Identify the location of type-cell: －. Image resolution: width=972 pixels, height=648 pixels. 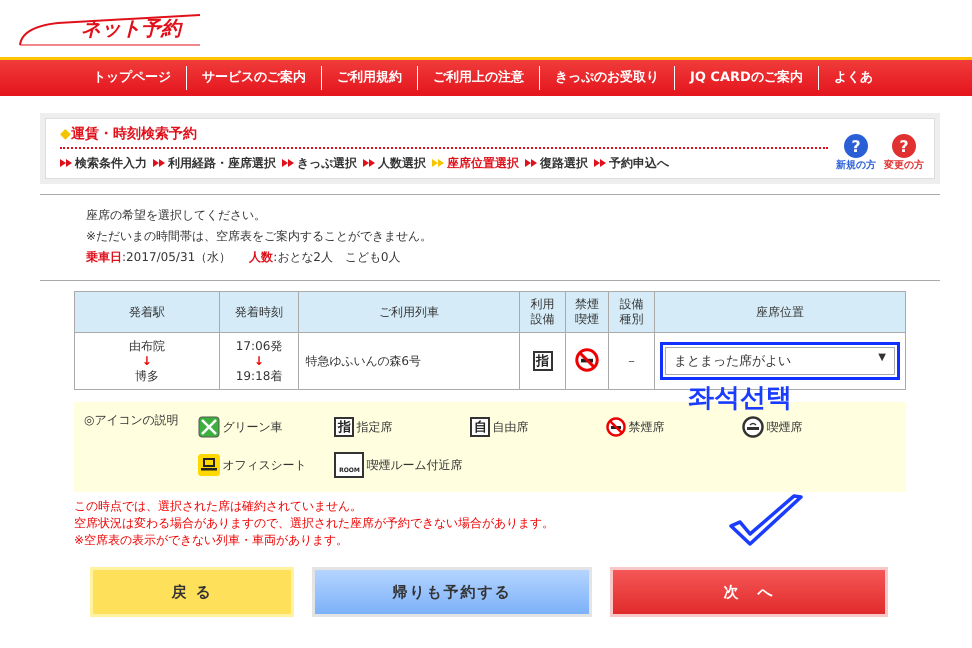
(631, 361).